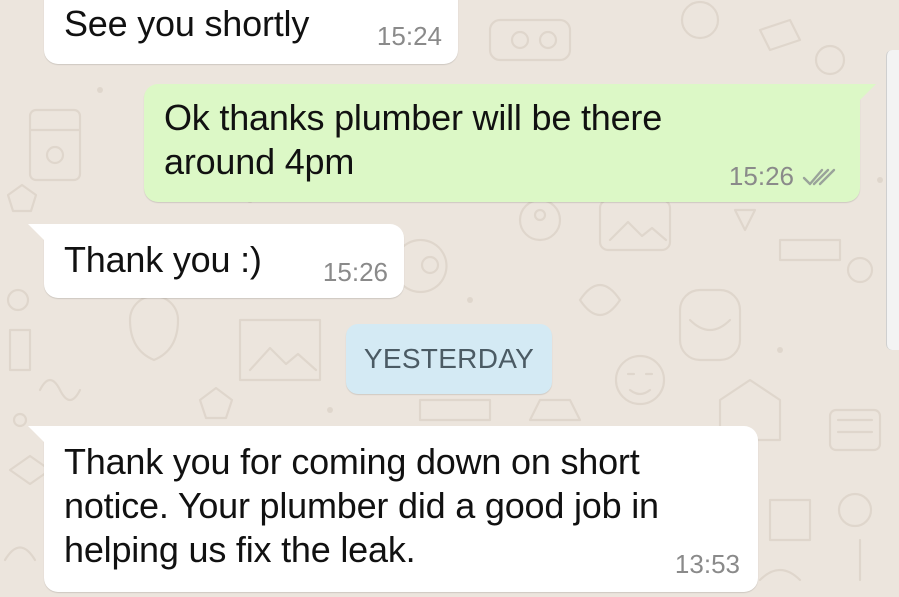 The height and width of the screenshot is (597, 899). Describe the element at coordinates (163, 259) in the screenshot. I see `message-text: Thank you :)` at that location.